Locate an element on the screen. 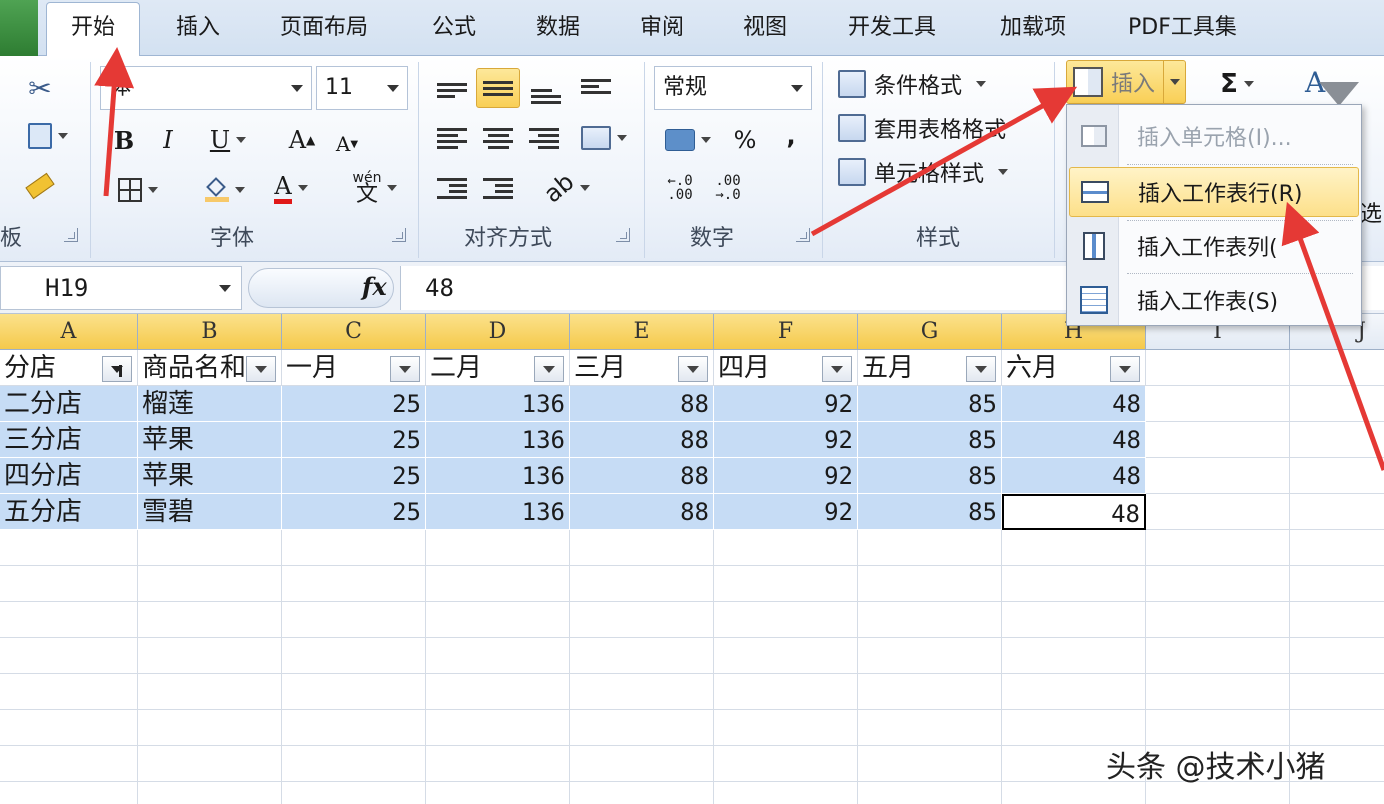 The image size is (1384, 804). tab-review: 审阅 is located at coordinates (662, 28).